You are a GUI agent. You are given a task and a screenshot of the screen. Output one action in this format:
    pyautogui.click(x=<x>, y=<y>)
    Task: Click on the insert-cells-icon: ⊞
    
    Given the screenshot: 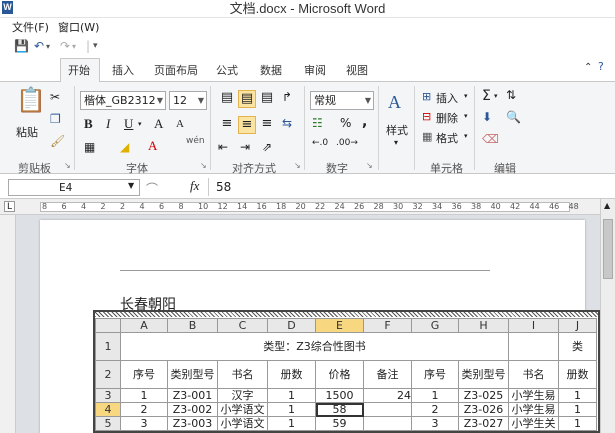 What is the action you would take?
    pyautogui.click(x=426, y=96)
    